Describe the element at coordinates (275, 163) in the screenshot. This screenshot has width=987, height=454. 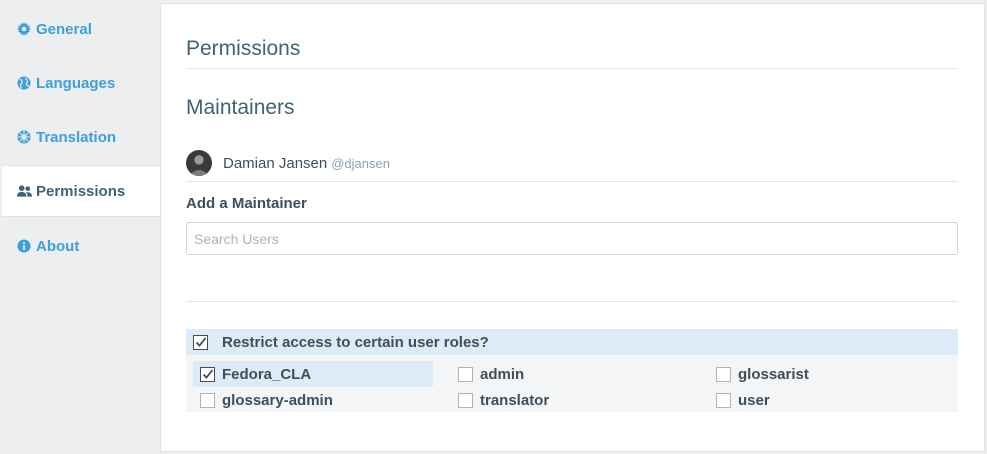
I see `maintainer-name: Damian Jansen` at that location.